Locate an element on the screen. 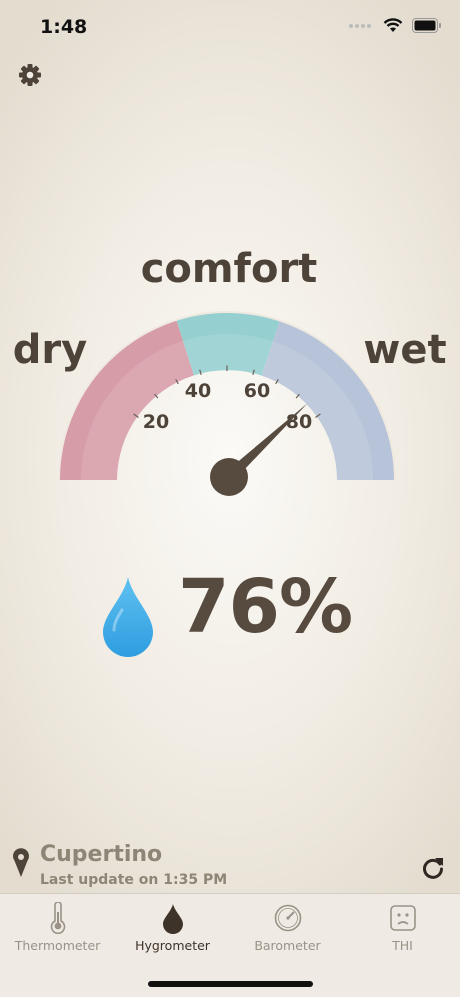  face-icon is located at coordinates (402, 918).